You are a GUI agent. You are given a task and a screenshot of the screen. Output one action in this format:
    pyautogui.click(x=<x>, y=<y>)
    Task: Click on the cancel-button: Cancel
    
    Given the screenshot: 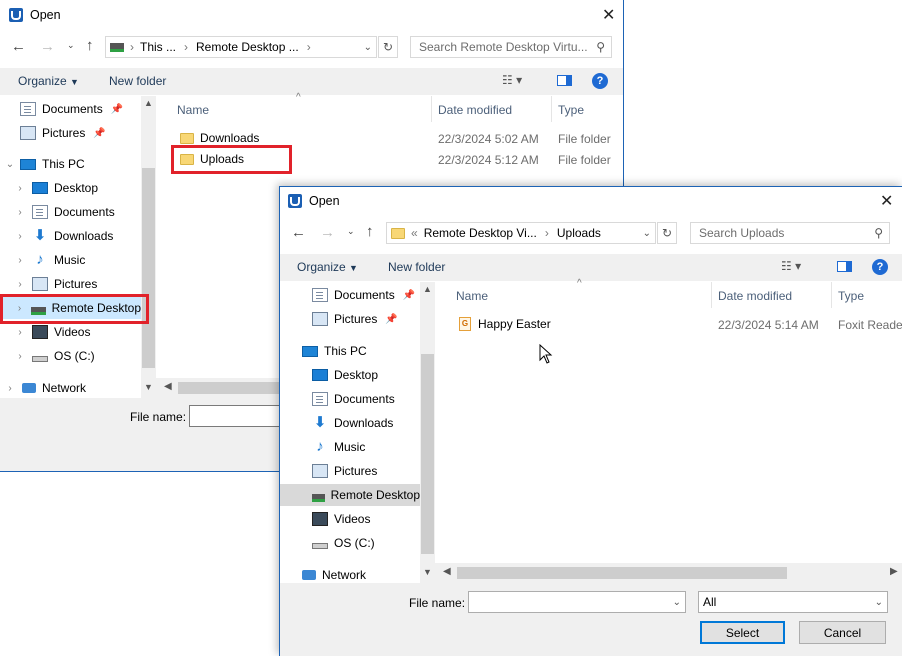 What is the action you would take?
    pyautogui.click(x=842, y=632)
    